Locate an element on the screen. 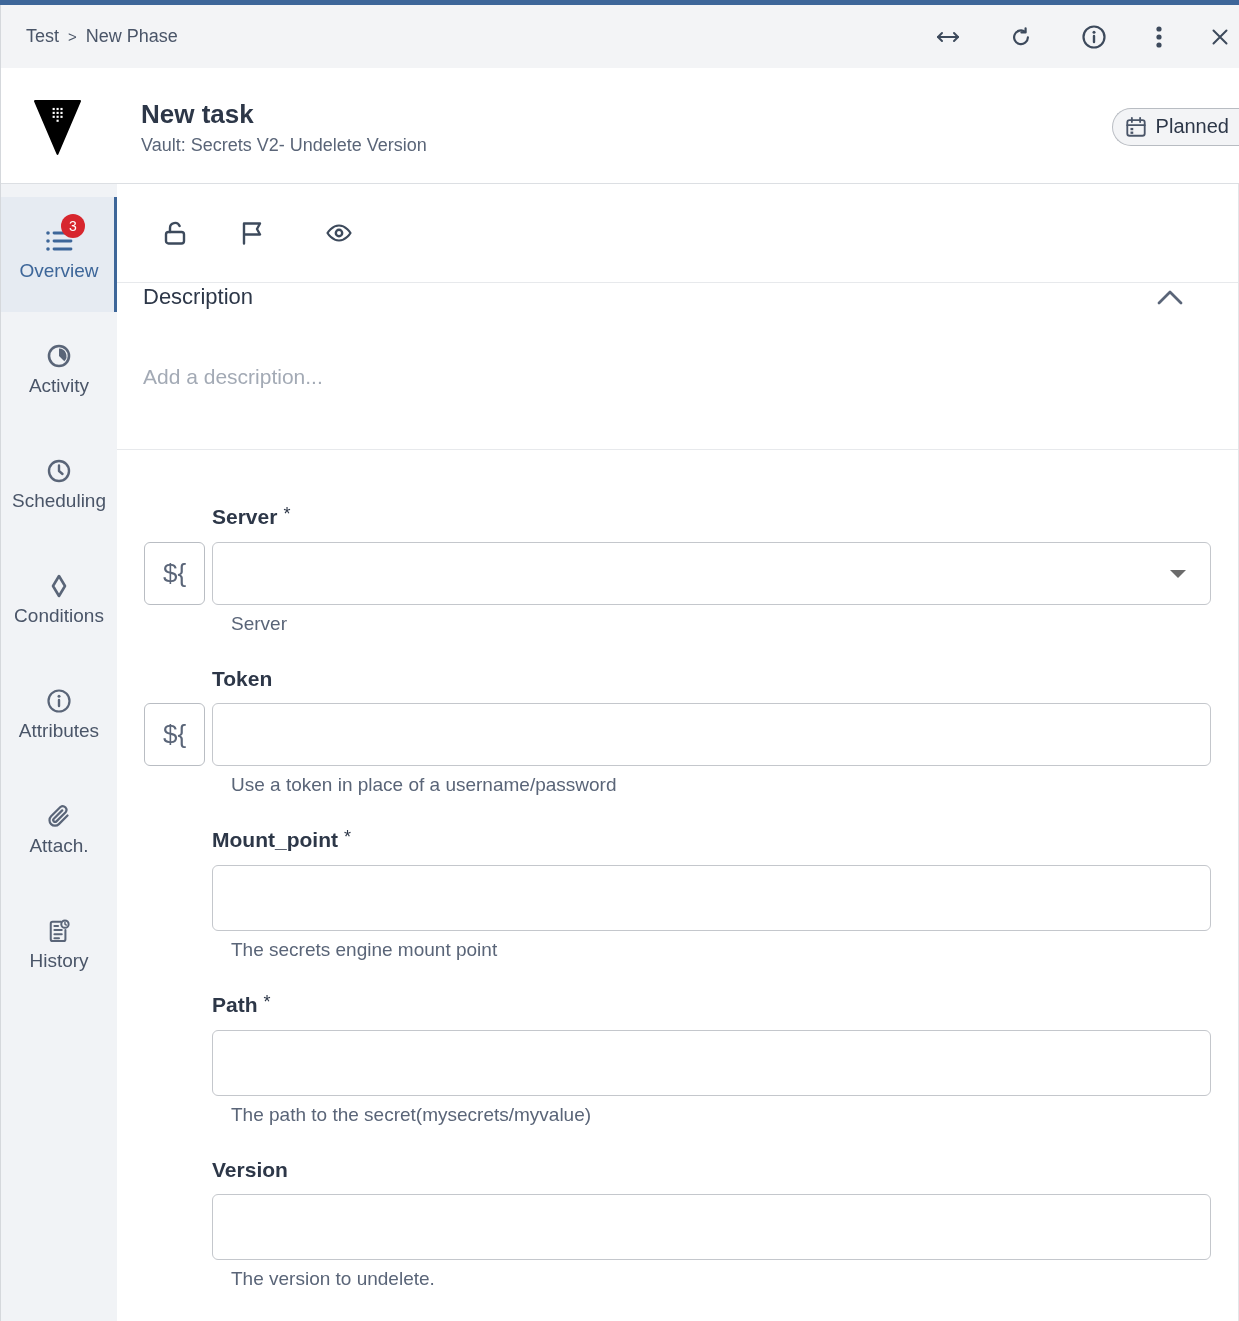 This screenshot has height=1321, width=1239. sidebar-item: Activity is located at coordinates (59, 369).